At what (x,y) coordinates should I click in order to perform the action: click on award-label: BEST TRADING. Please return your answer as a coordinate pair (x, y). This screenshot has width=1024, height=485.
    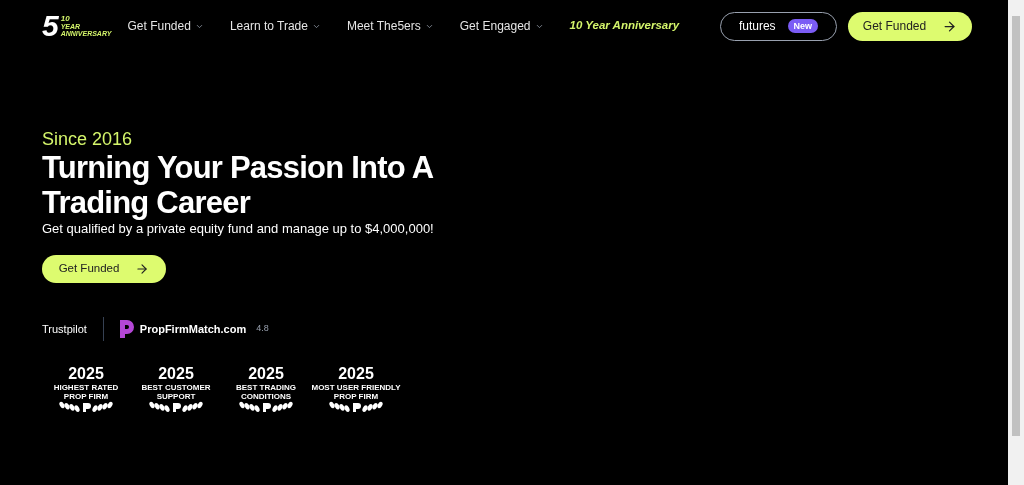
    Looking at the image, I should click on (266, 387).